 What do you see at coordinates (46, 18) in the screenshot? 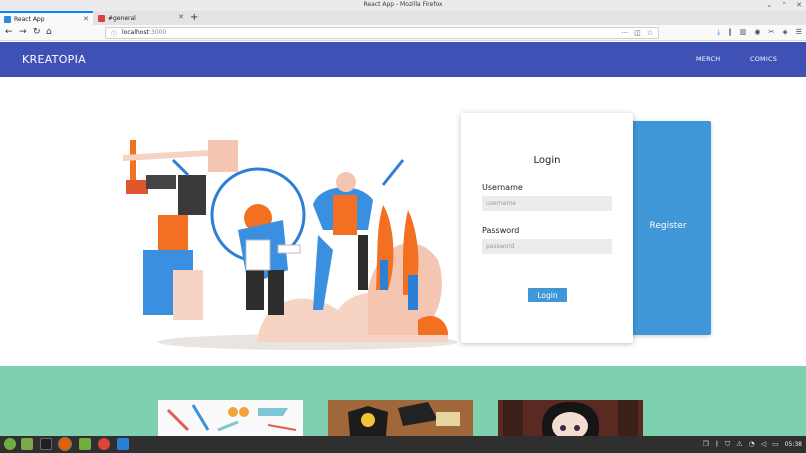
I see `tab-react-app: React App ✕` at bounding box center [46, 18].